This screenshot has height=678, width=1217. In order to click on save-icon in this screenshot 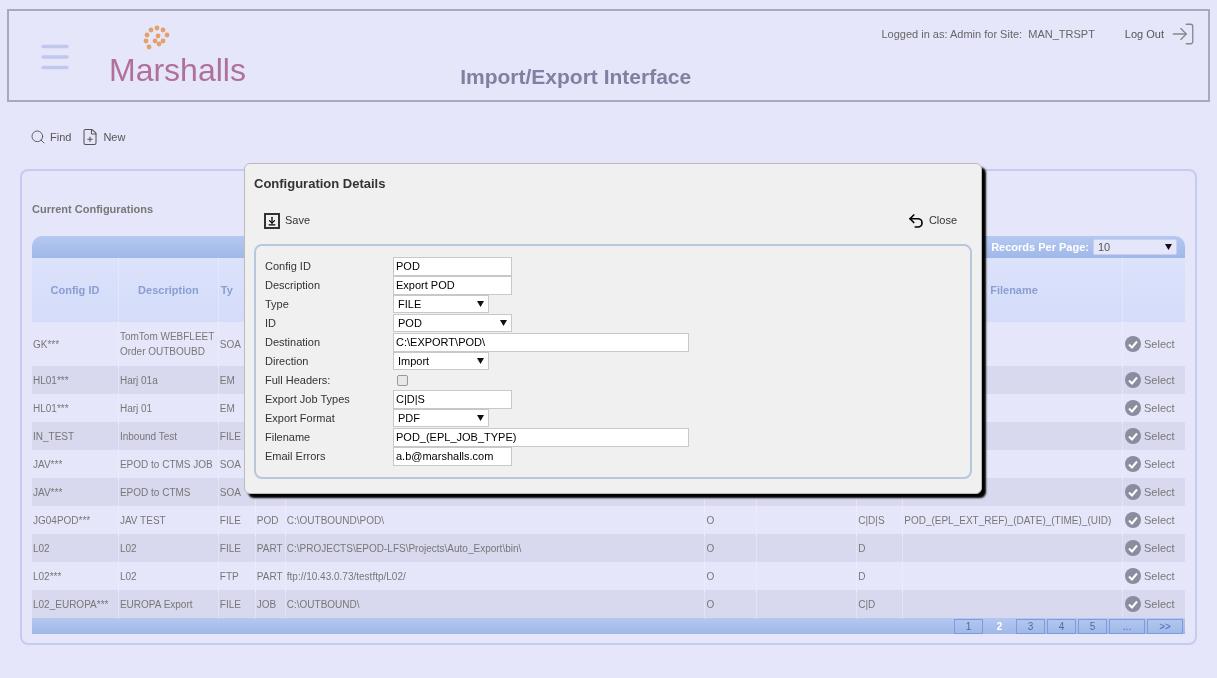, I will do `click(272, 220)`.